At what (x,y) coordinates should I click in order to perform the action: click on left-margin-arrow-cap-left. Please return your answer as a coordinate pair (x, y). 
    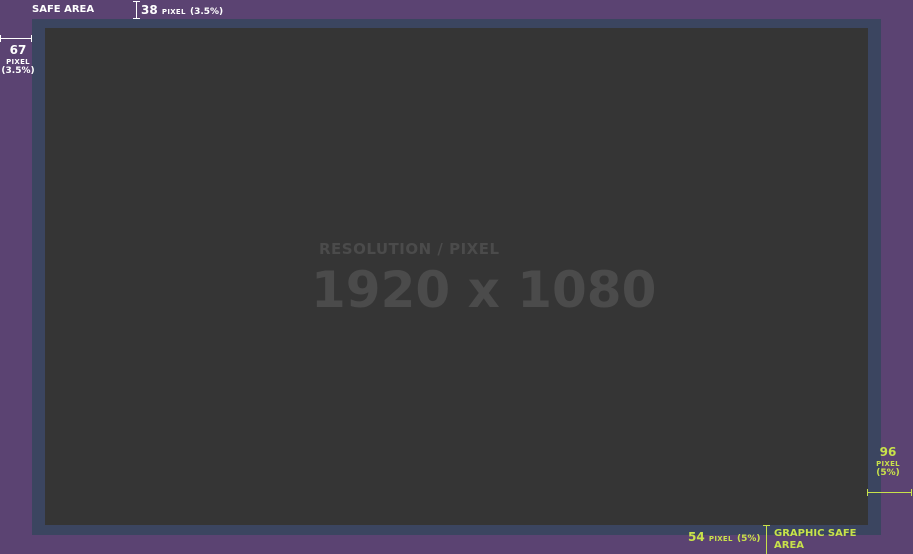
    Looking at the image, I should click on (0, 38).